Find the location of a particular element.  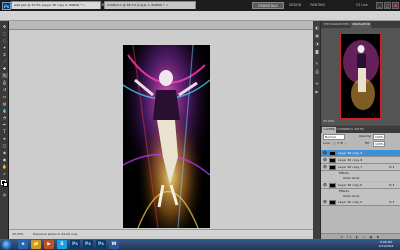

eyedropper-tool-icon: ⟋ is located at coordinates (5, 61).